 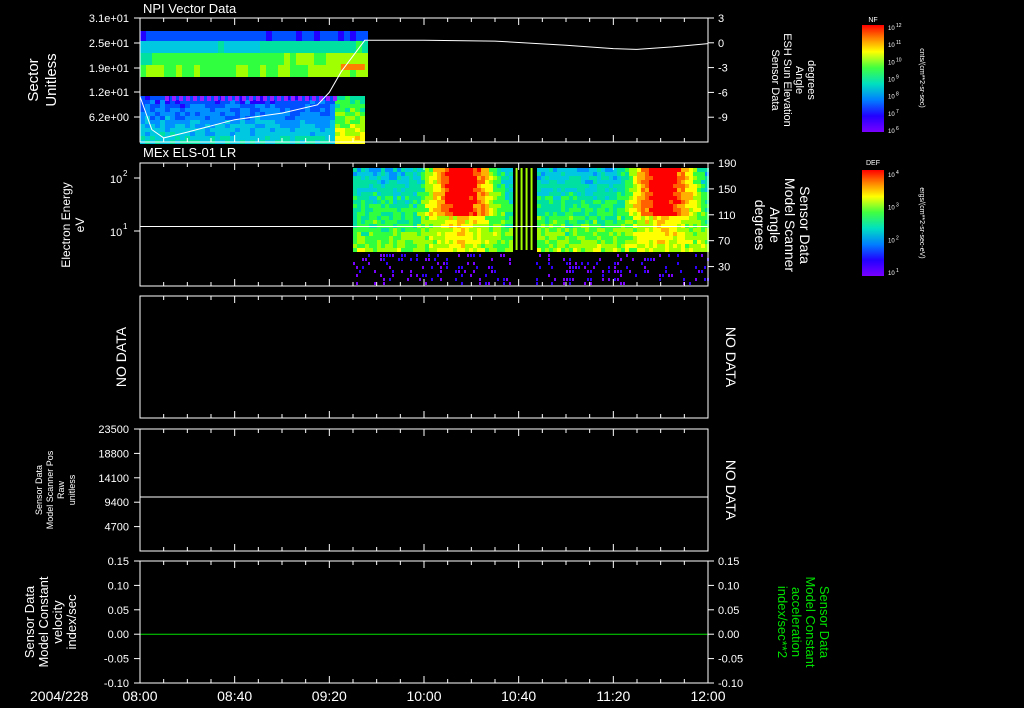 What do you see at coordinates (518, 696) in the screenshot?
I see `time-axis-tick-label: 10:40` at bounding box center [518, 696].